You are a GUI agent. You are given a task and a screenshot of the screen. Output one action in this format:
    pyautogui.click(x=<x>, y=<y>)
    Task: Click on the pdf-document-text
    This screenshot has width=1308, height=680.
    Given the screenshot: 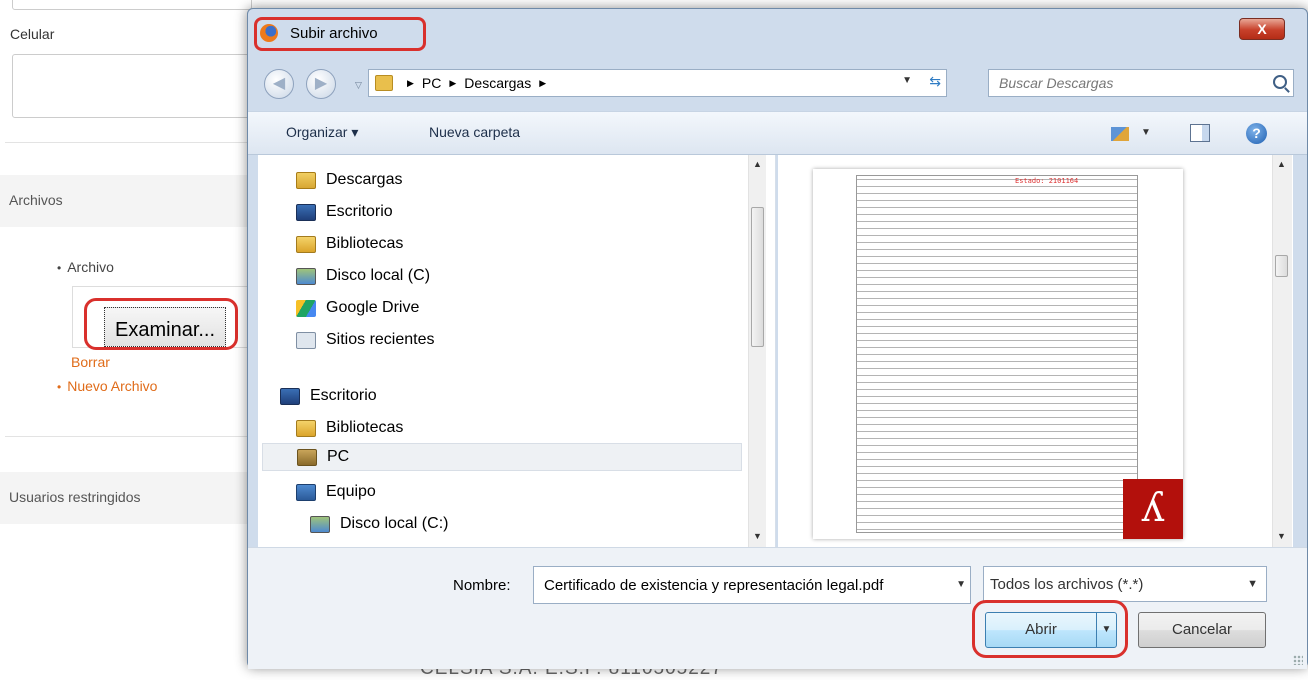 What is the action you would take?
    pyautogui.click(x=997, y=354)
    